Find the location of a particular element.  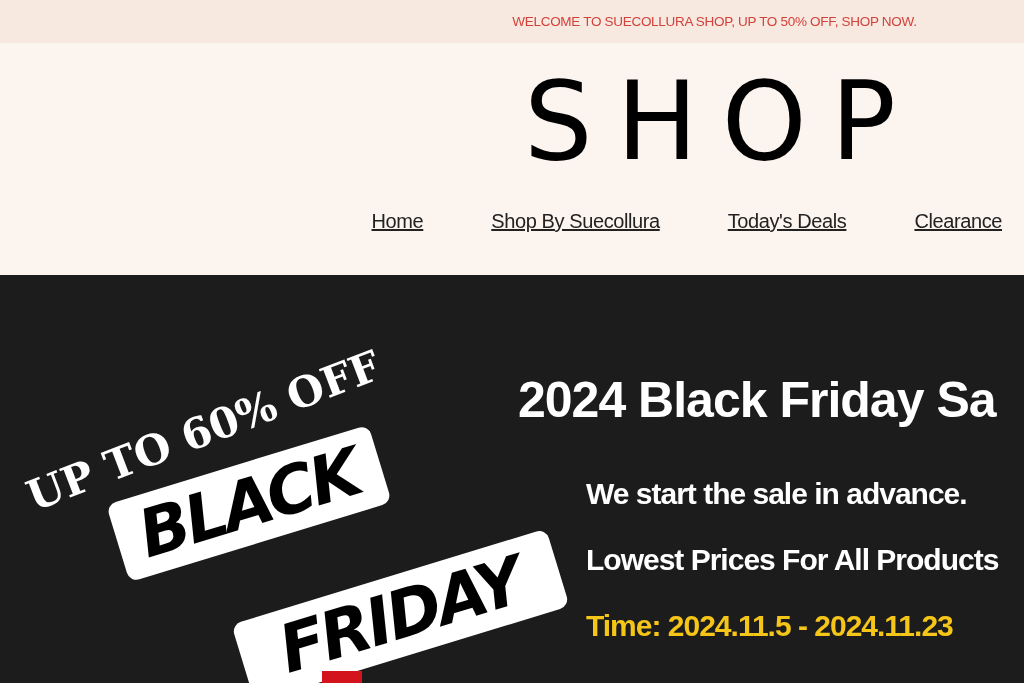

nav-link: Clearance is located at coordinates (958, 221).